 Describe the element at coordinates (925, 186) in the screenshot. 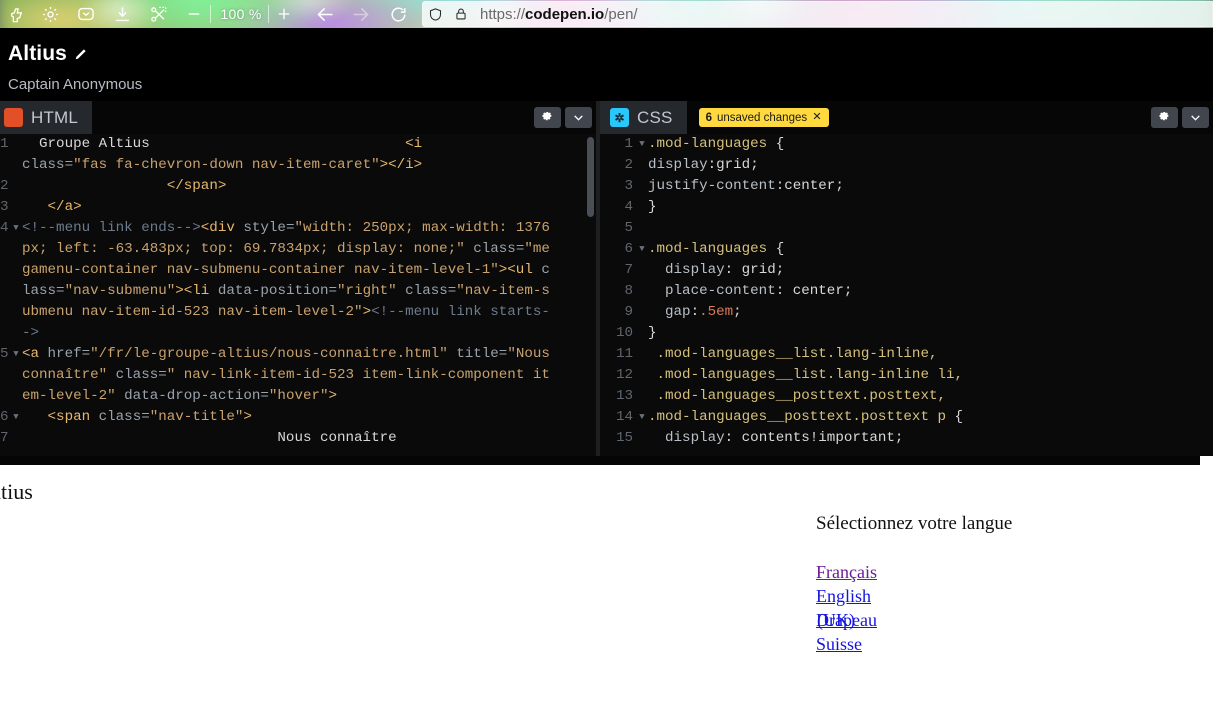

I see `code-text: justify-content:center;` at that location.